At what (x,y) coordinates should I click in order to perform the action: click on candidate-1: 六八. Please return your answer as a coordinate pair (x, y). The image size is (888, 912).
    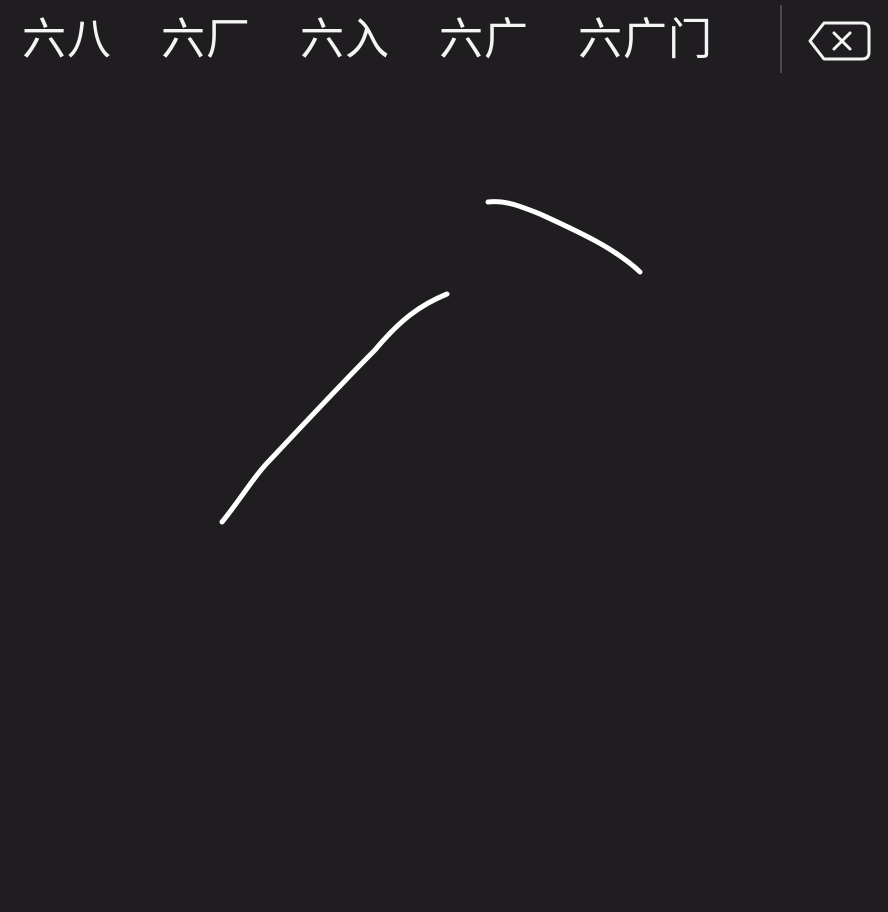
    Looking at the image, I should click on (67, 40).